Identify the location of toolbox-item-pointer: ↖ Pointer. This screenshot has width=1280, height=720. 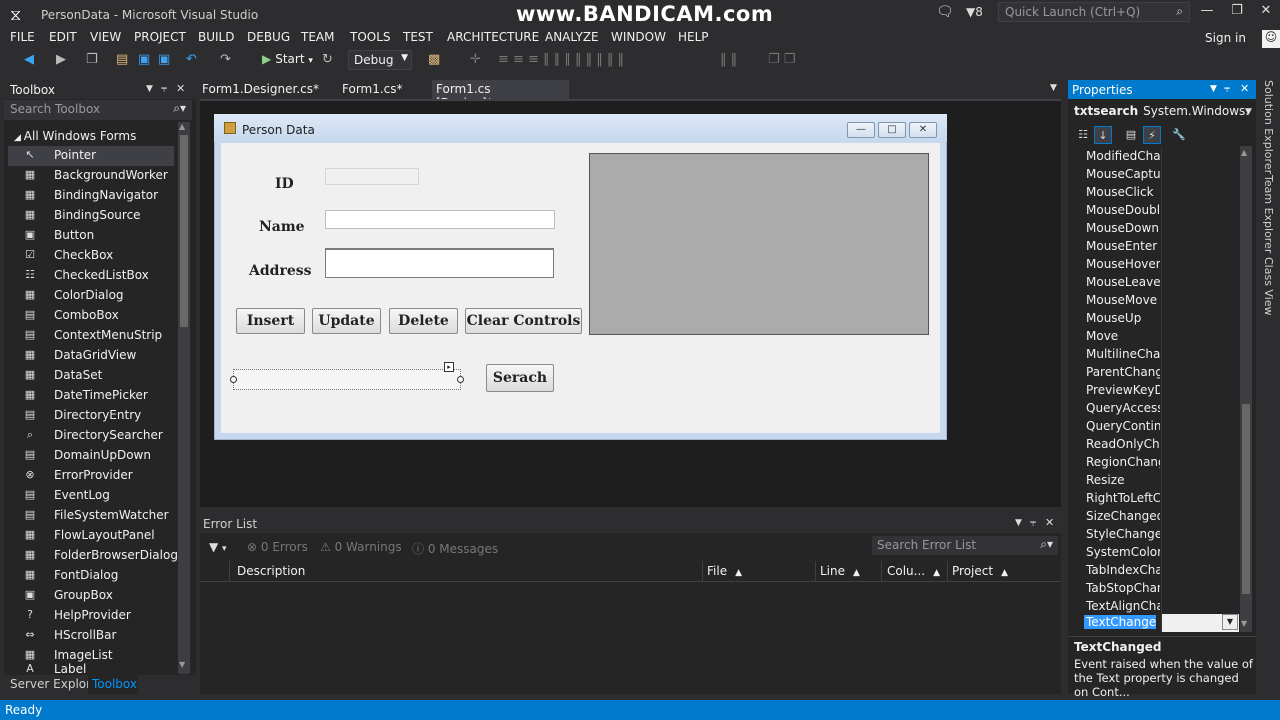
(91, 156).